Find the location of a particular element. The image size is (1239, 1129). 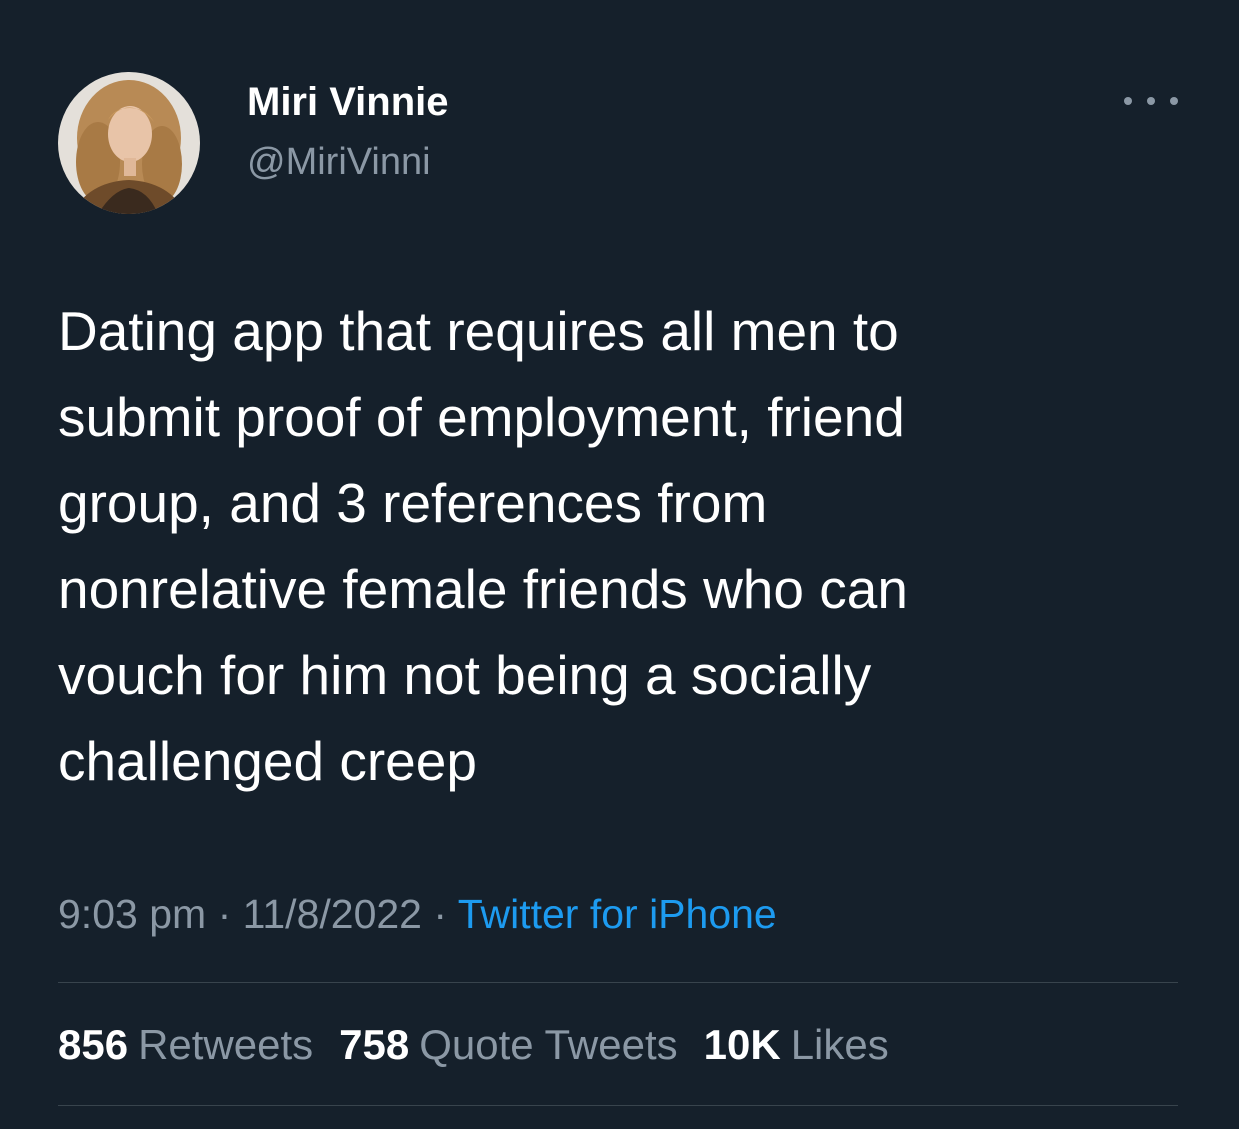

tweet-stats: 856 Retweets 758 Quote Tweets 10K Likes is located at coordinates (486, 1045).